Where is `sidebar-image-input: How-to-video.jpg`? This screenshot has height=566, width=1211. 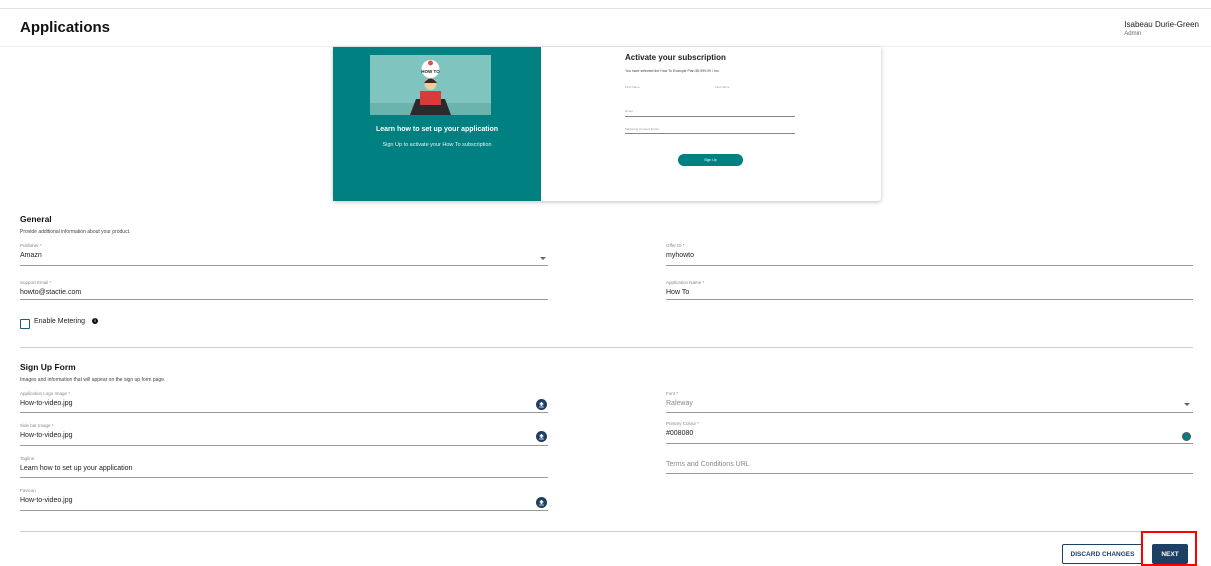 sidebar-image-input: How-to-video.jpg is located at coordinates (46, 435).